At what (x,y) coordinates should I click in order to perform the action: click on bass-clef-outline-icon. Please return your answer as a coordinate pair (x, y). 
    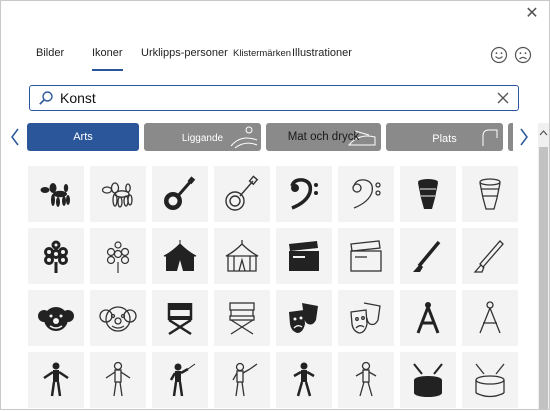
    Looking at the image, I should click on (366, 194).